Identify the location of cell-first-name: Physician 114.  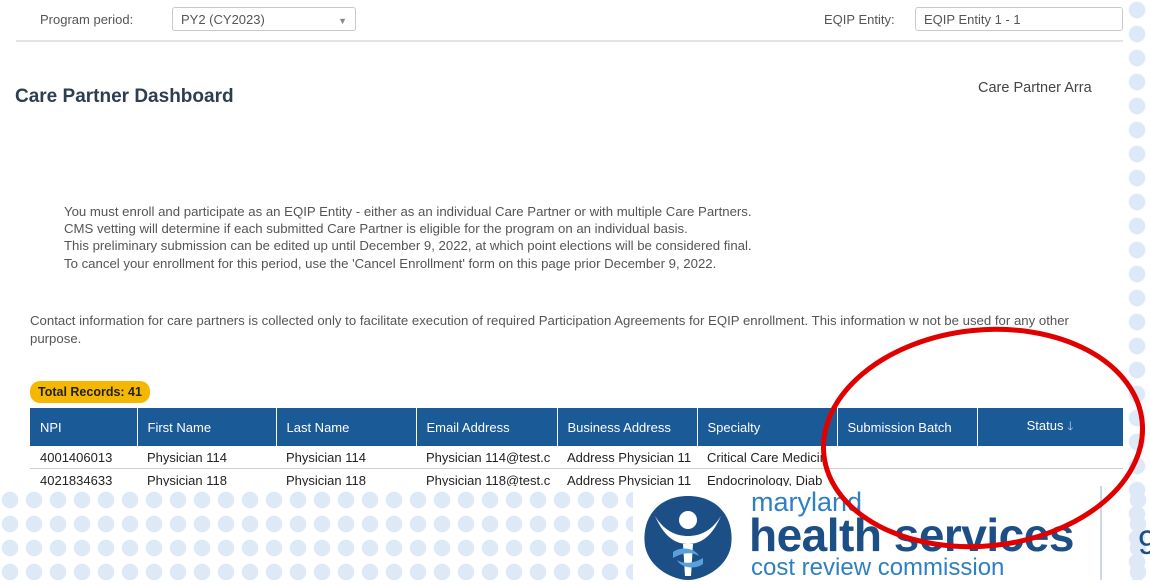
(206, 457).